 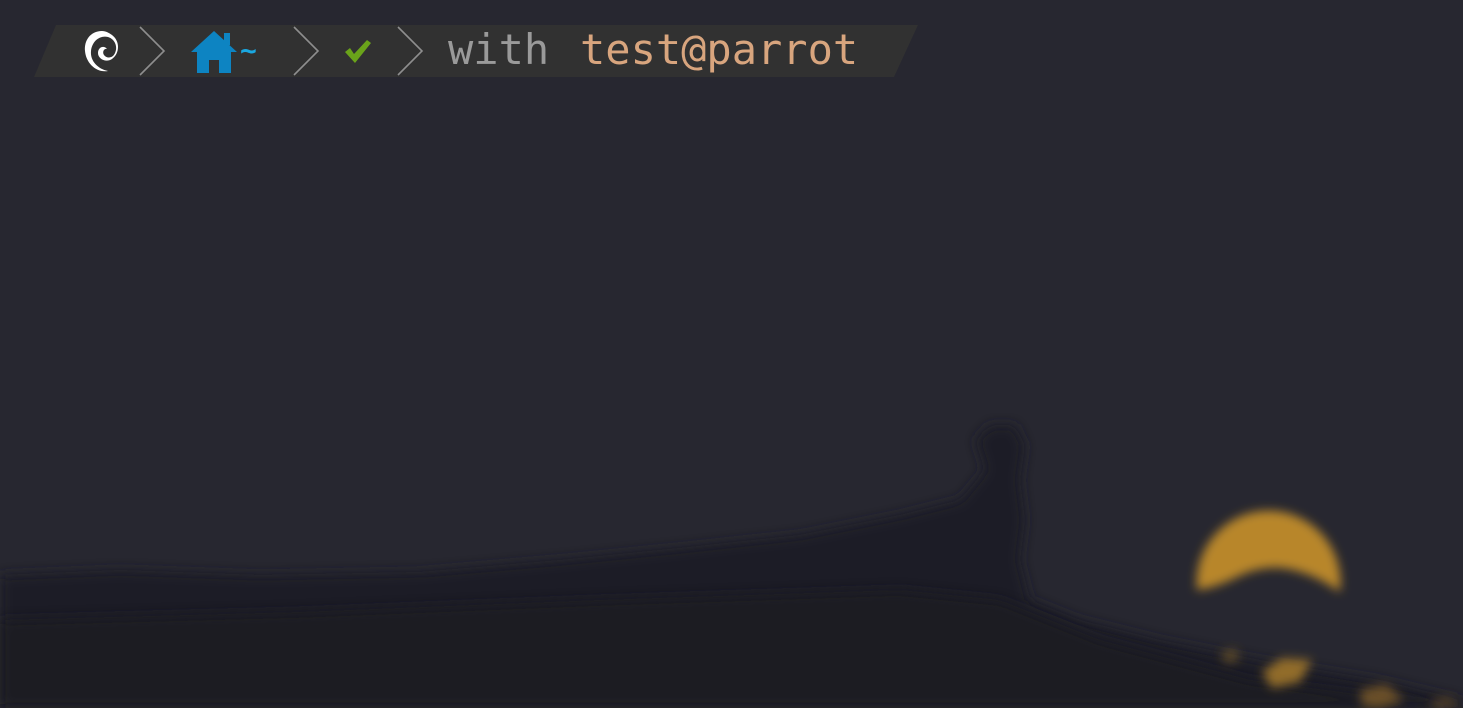 I want to click on directory-segment, so click(x=214, y=51).